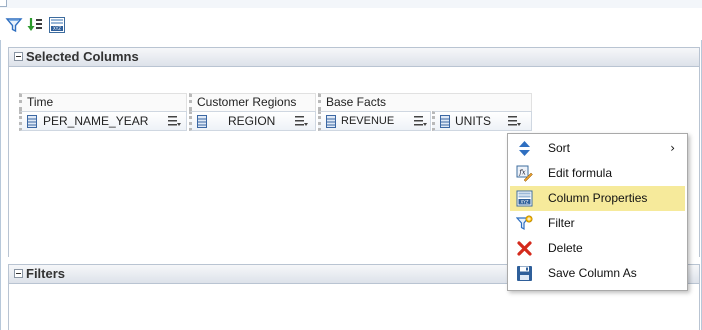  Describe the element at coordinates (368, 121) in the screenshot. I see `column-label: REVENUE` at that location.